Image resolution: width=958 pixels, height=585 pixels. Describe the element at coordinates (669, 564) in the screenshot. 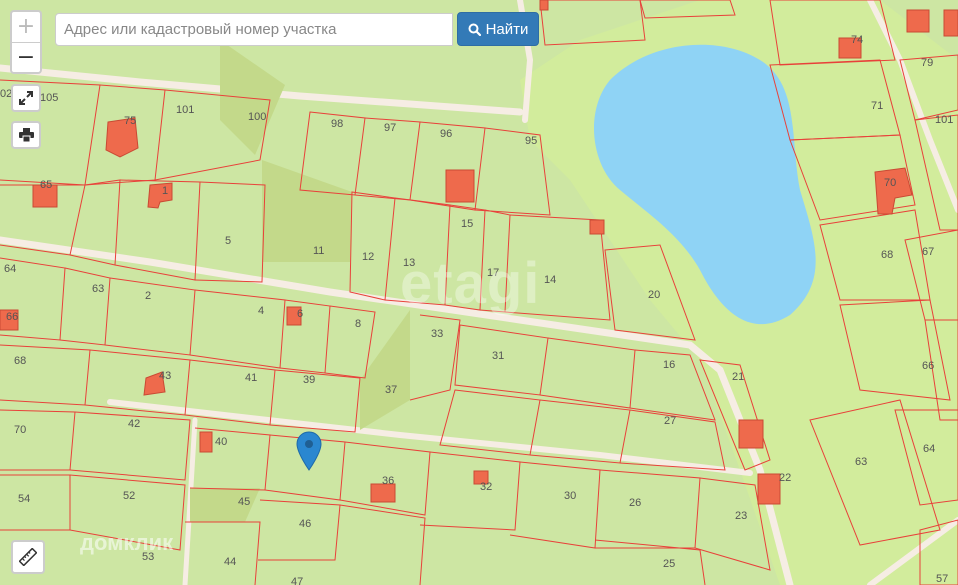

I see `svg-text: 25` at that location.